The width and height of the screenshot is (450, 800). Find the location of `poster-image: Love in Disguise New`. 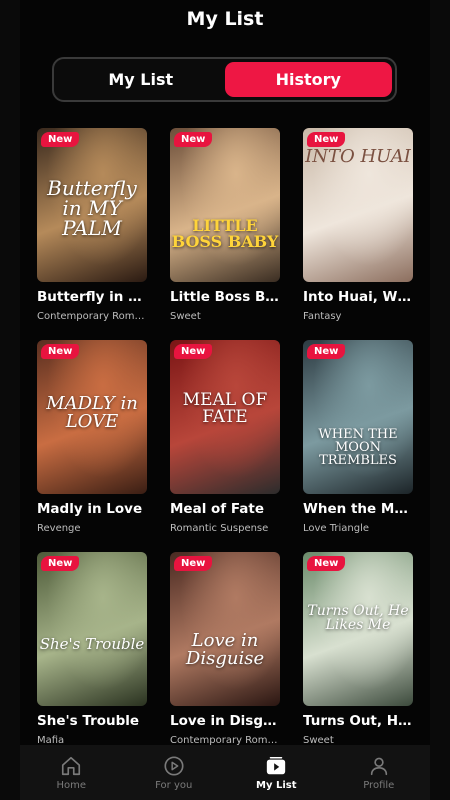

poster-image: Love in Disguise New is located at coordinates (225, 629).